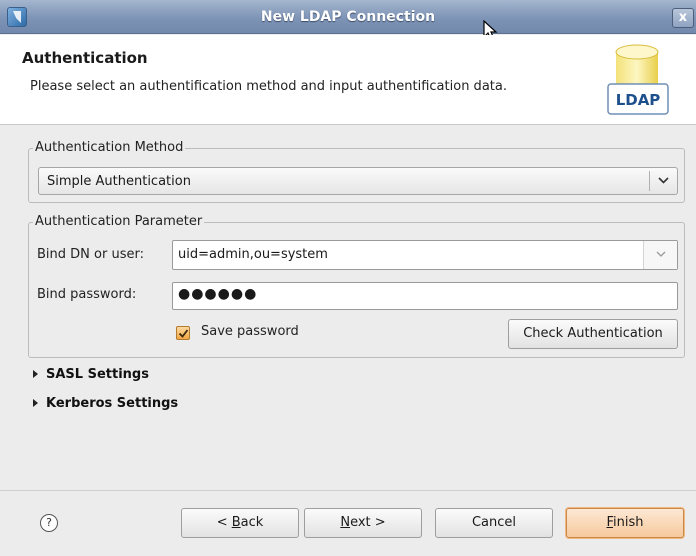 Image resolution: width=696 pixels, height=556 pixels. Describe the element at coordinates (183, 333) in the screenshot. I see `save-password-checkbox` at that location.